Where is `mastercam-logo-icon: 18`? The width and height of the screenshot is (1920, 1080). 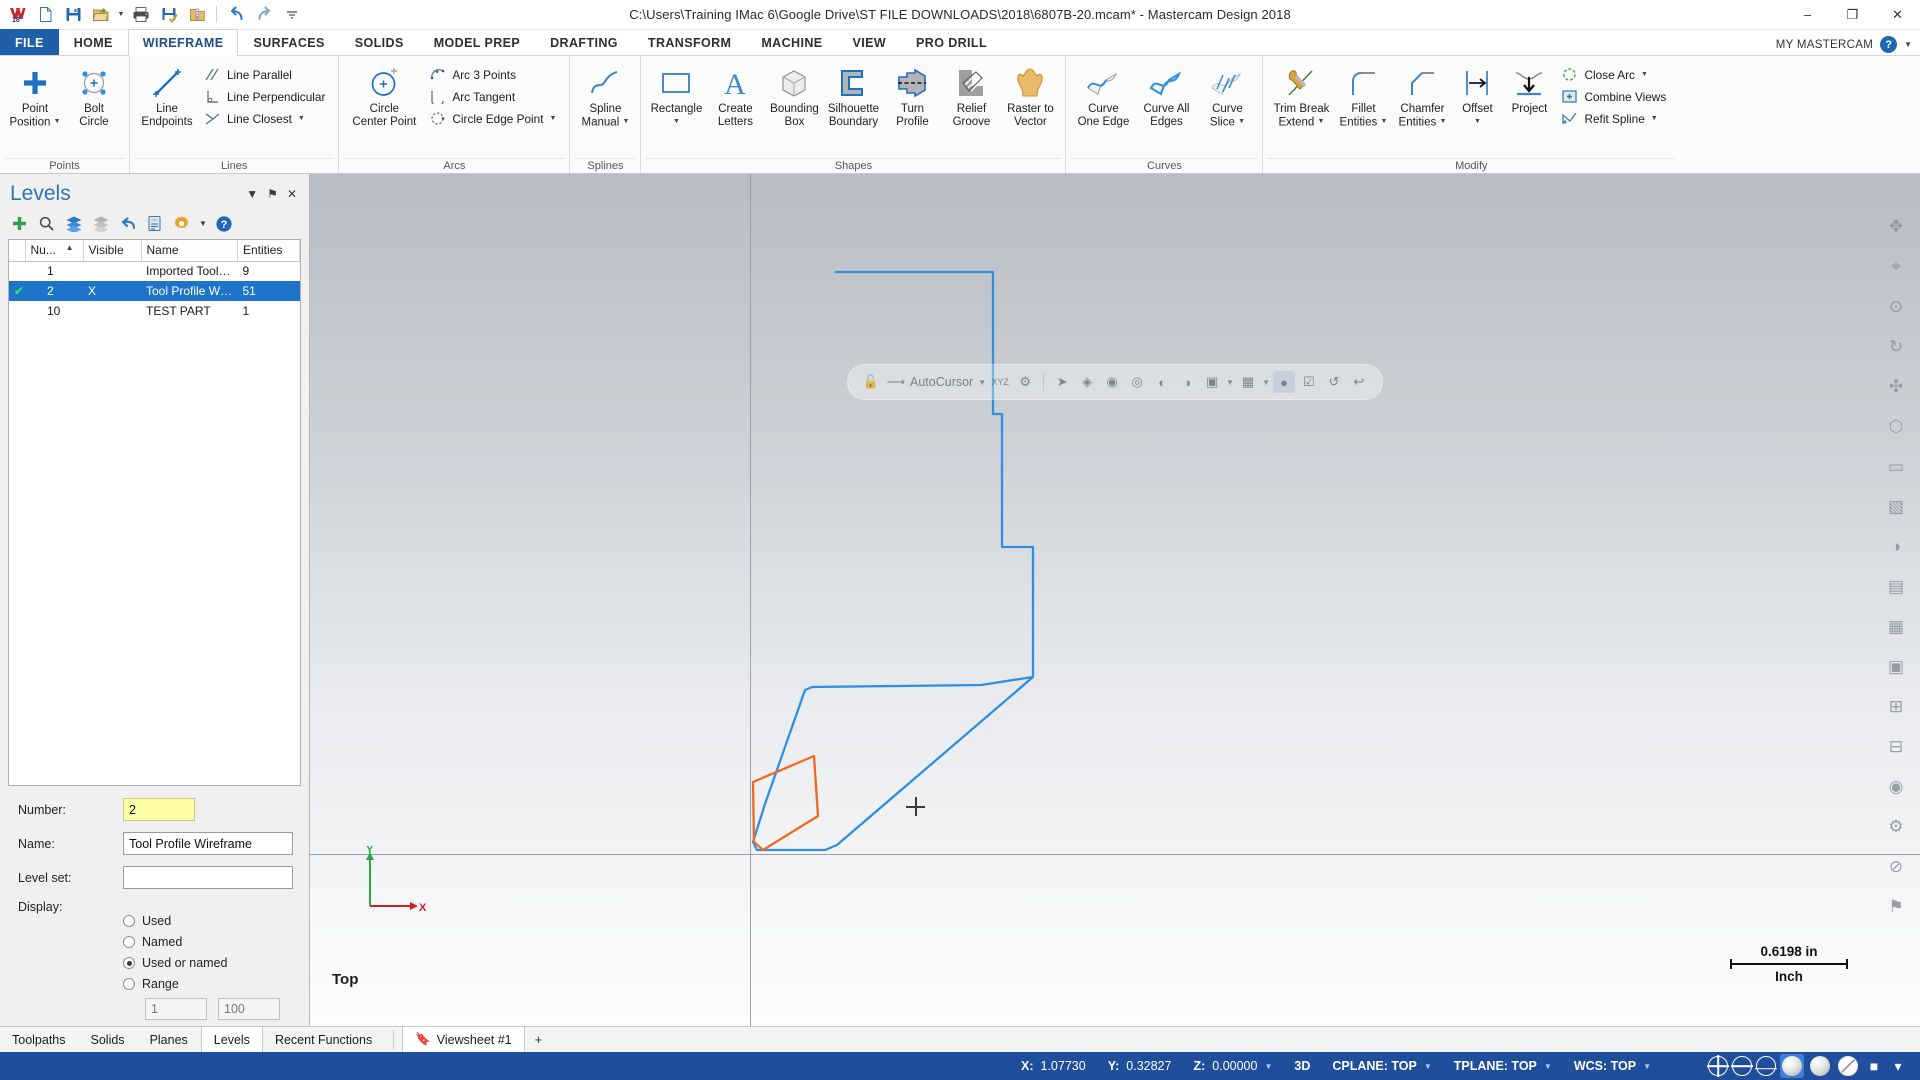 mastercam-logo-icon: 18 is located at coordinates (17, 15).